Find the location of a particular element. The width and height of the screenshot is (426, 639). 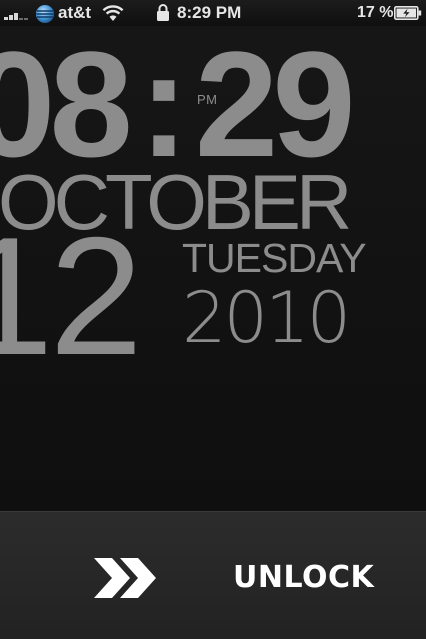

weekday-label: TUESDAY is located at coordinates (274, 258).